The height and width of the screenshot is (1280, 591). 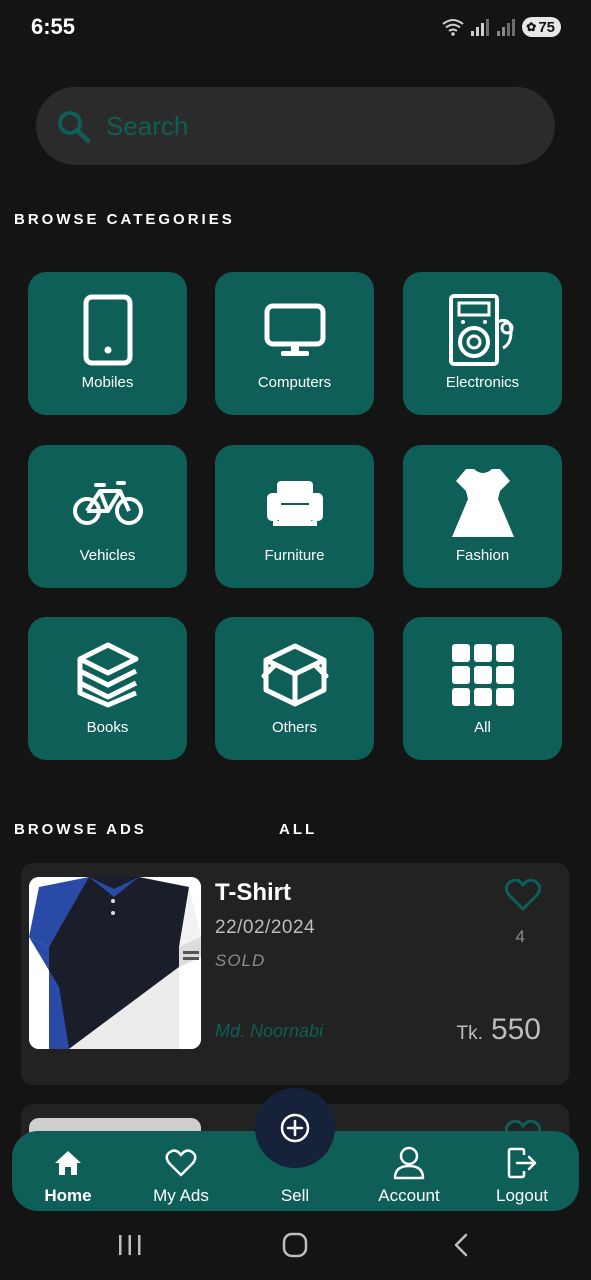 I want to click on plus-circle-icon, so click(x=295, y=1128).